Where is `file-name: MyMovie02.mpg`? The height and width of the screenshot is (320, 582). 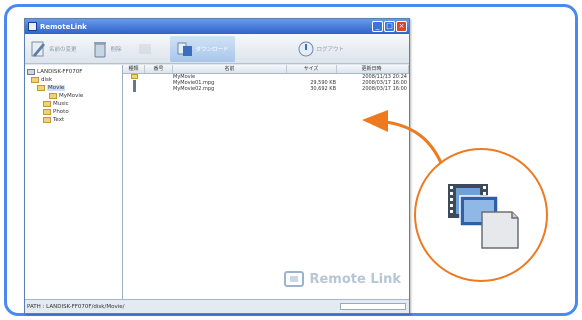
file-name: MyMovie02.mpg is located at coordinates (194, 89).